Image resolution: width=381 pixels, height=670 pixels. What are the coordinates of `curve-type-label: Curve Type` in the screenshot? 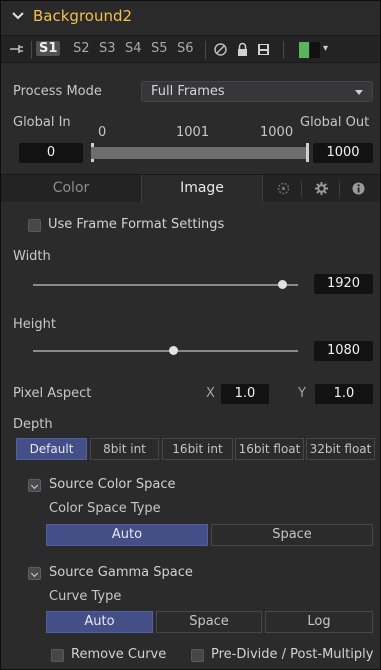 It's located at (85, 596).